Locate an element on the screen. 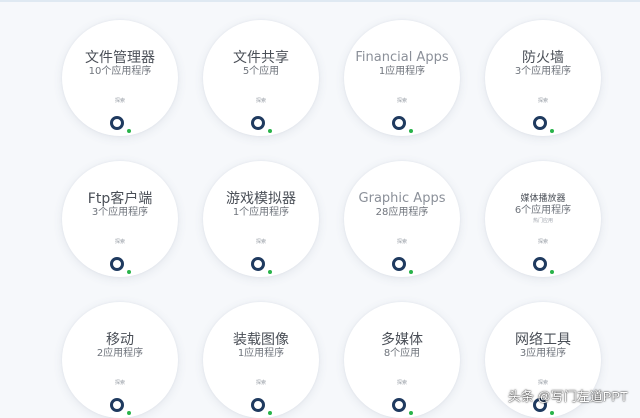 The width and height of the screenshot is (640, 418). watermark: 头条 @写门左道PPT is located at coordinates (568, 395).